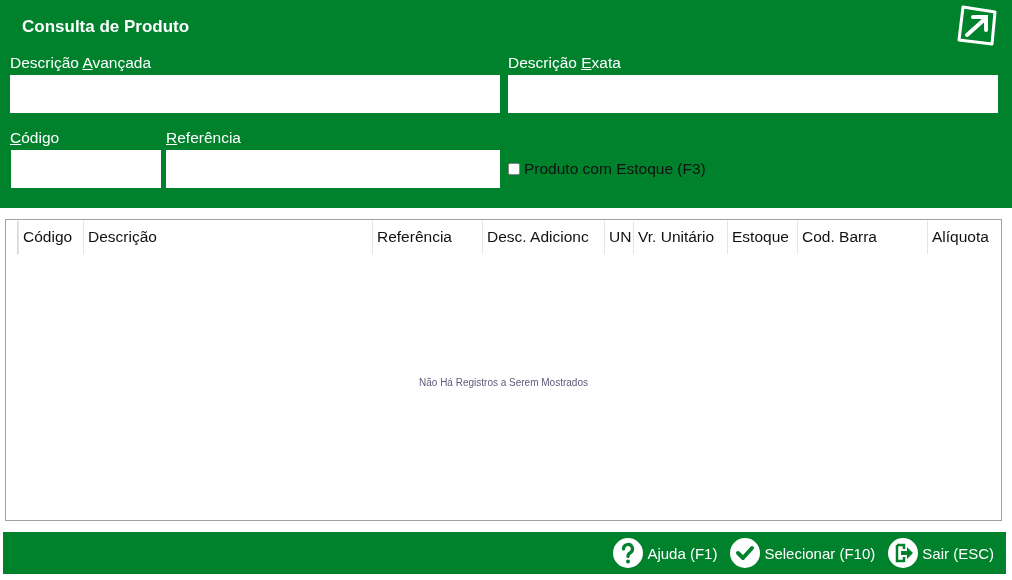 The width and height of the screenshot is (1012, 580). I want to click on checkmark-icon, so click(745, 553).